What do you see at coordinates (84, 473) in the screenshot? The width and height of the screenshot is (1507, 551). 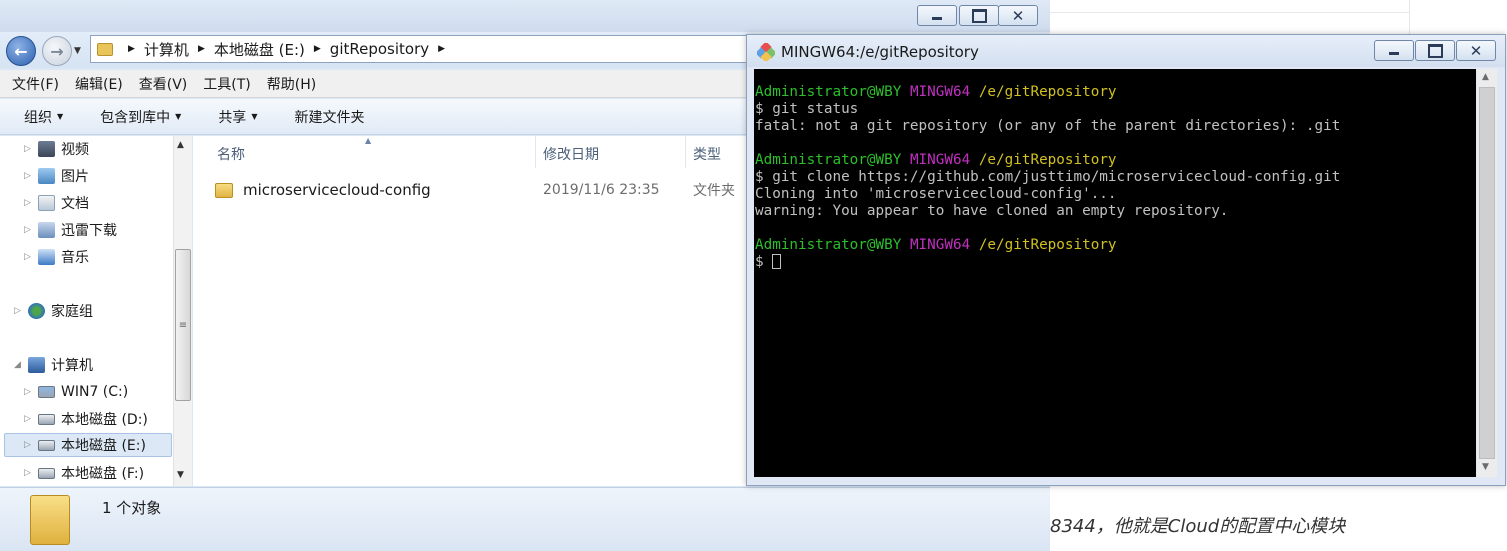 I see `sidebar-item-drive-f: ▷ 本地磁盘 (F:)` at bounding box center [84, 473].